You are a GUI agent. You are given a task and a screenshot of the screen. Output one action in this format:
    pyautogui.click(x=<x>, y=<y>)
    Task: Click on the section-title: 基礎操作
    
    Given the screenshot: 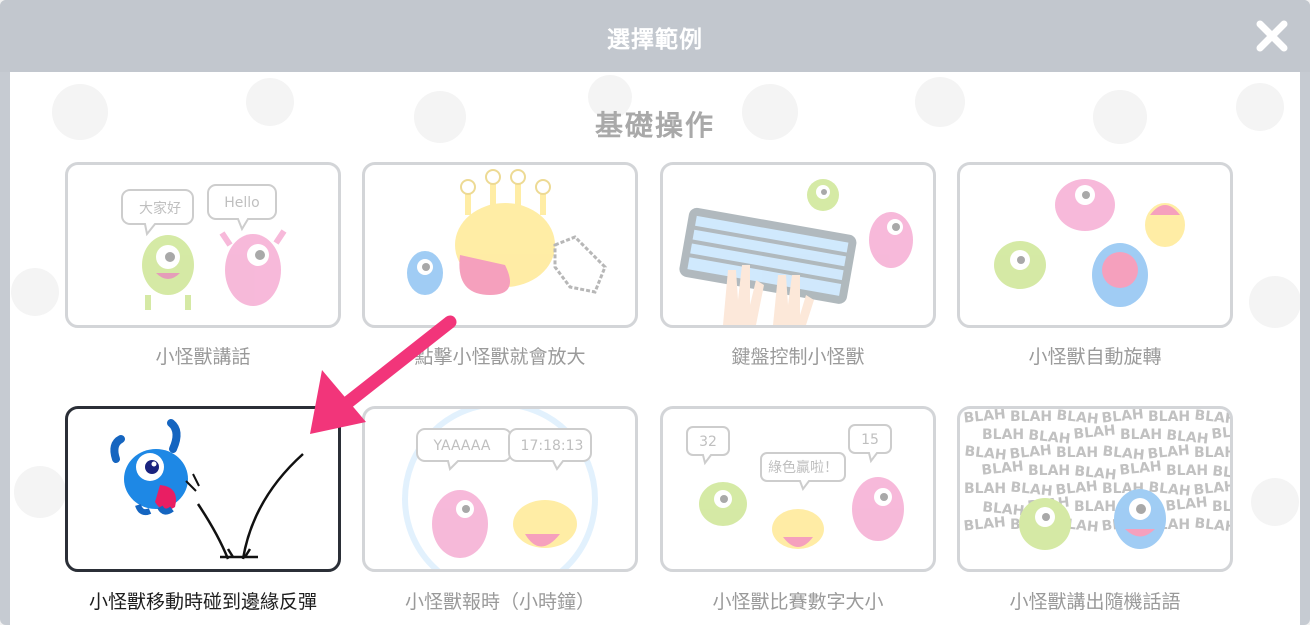 What is the action you would take?
    pyautogui.click(x=654, y=125)
    